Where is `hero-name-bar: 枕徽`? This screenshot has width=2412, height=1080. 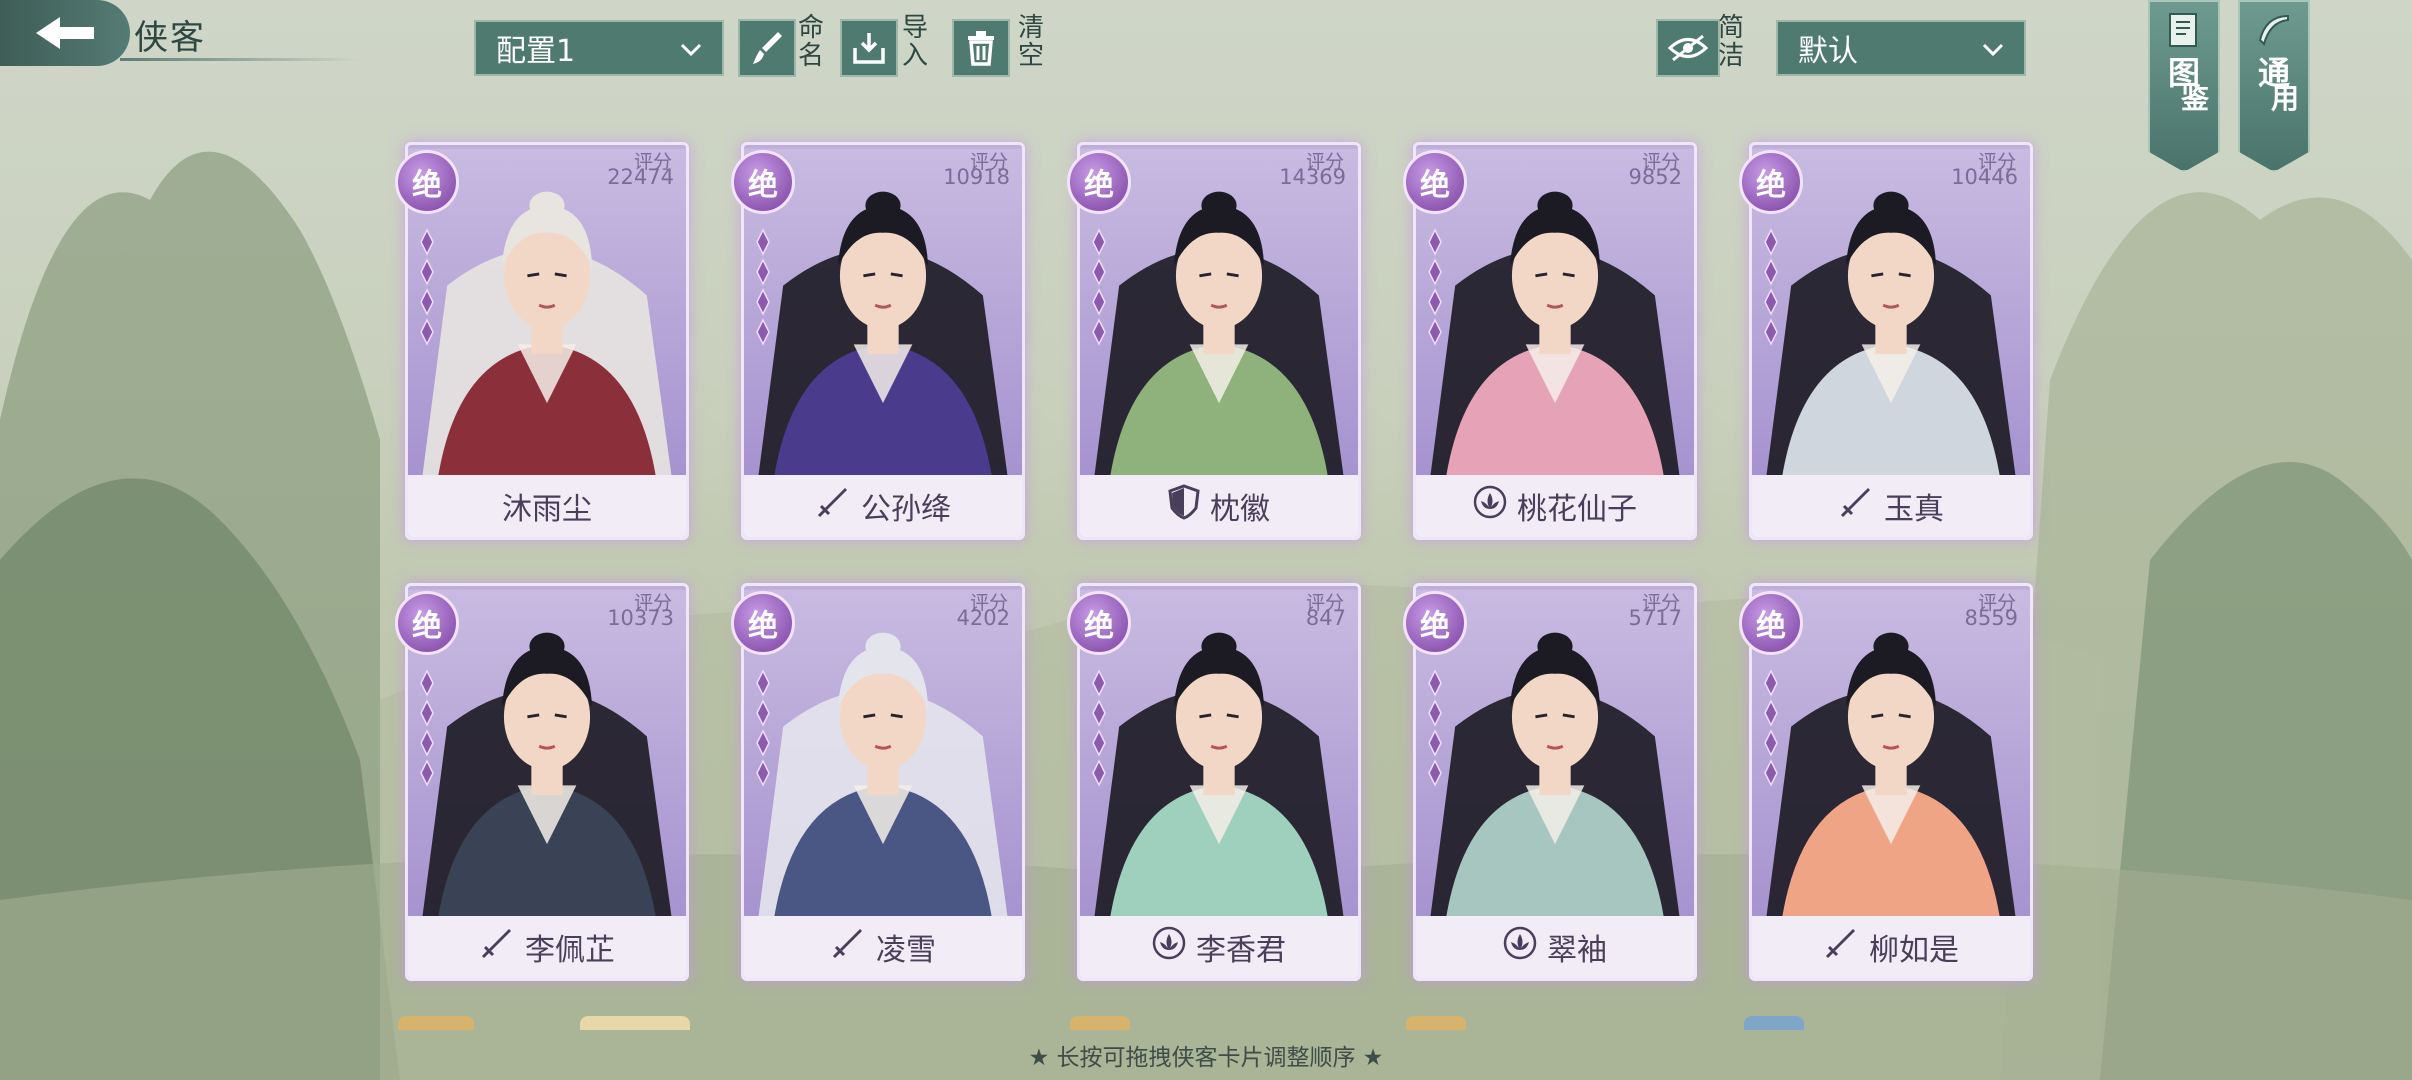 hero-name-bar: 枕徽 is located at coordinates (1219, 506).